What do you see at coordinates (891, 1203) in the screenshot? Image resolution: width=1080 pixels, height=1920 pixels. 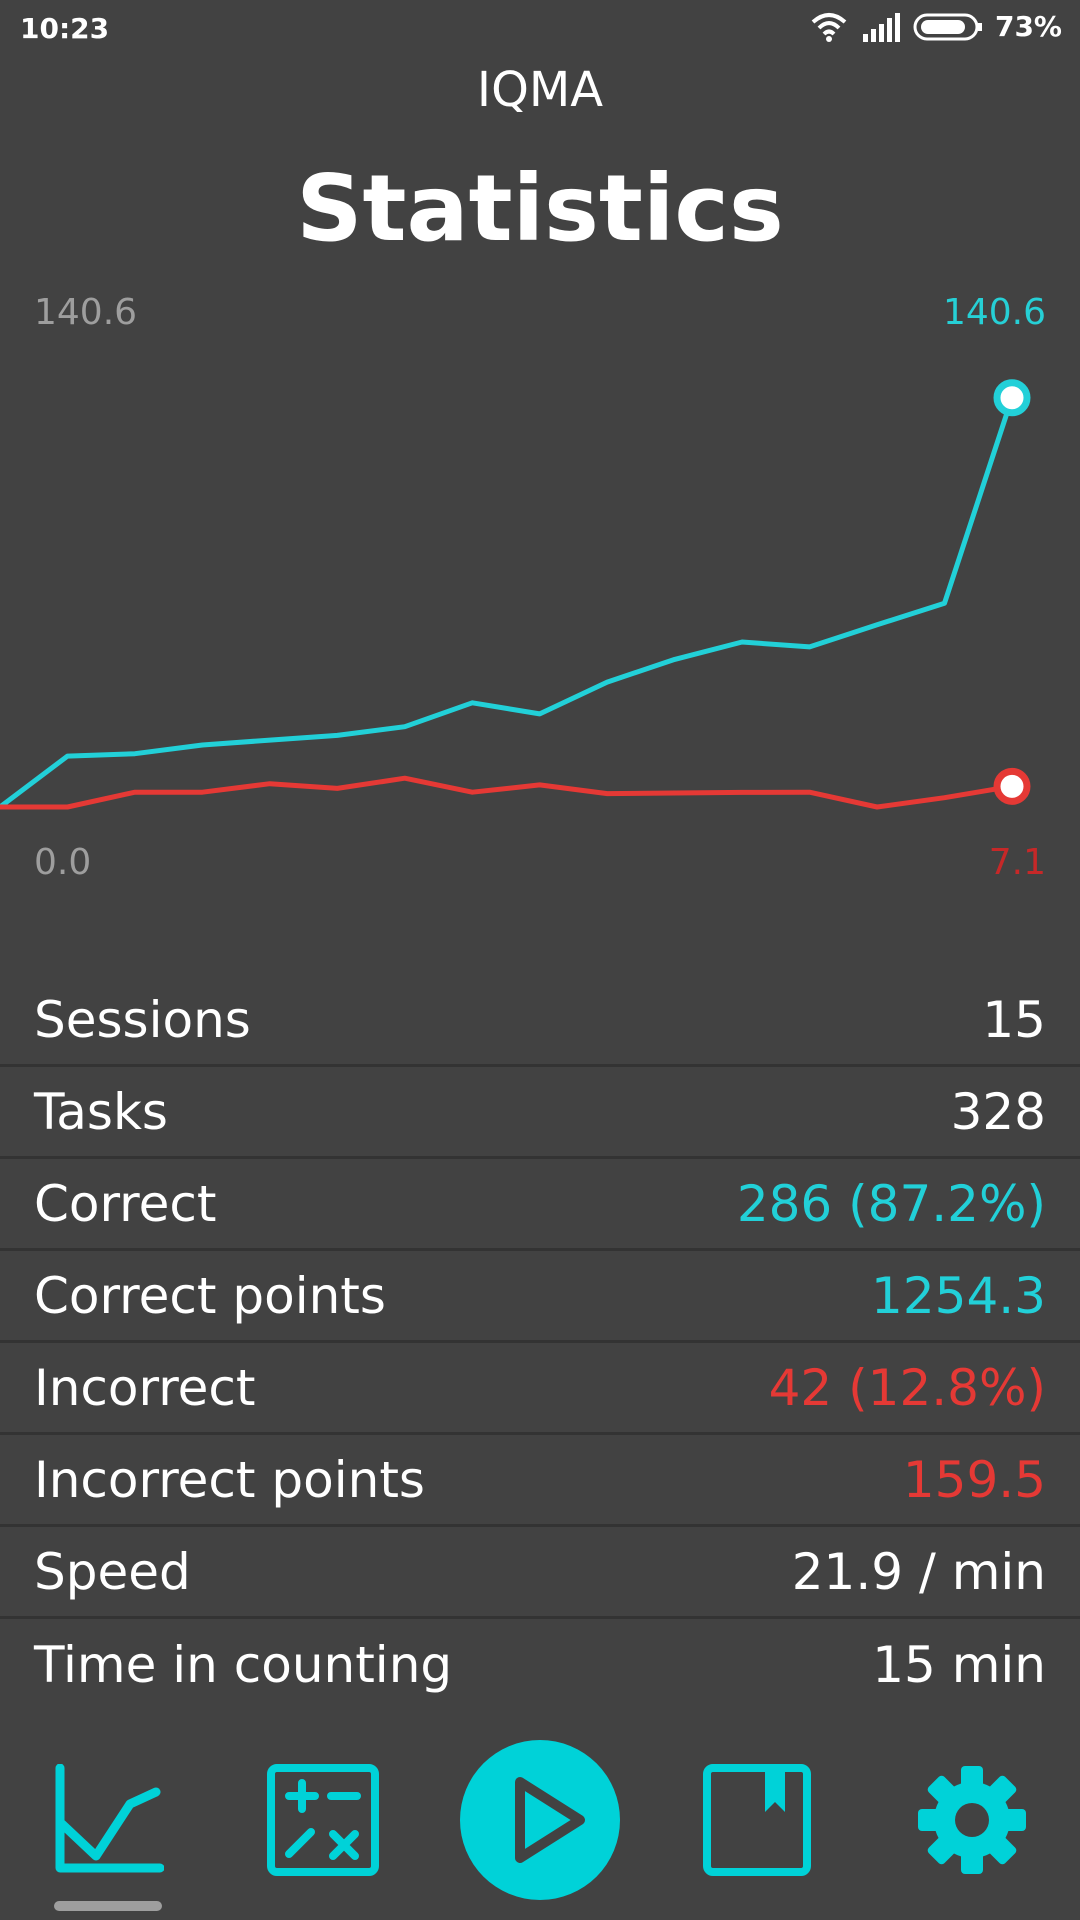 I see `stat-value: 286 (87.2%)` at bounding box center [891, 1203].